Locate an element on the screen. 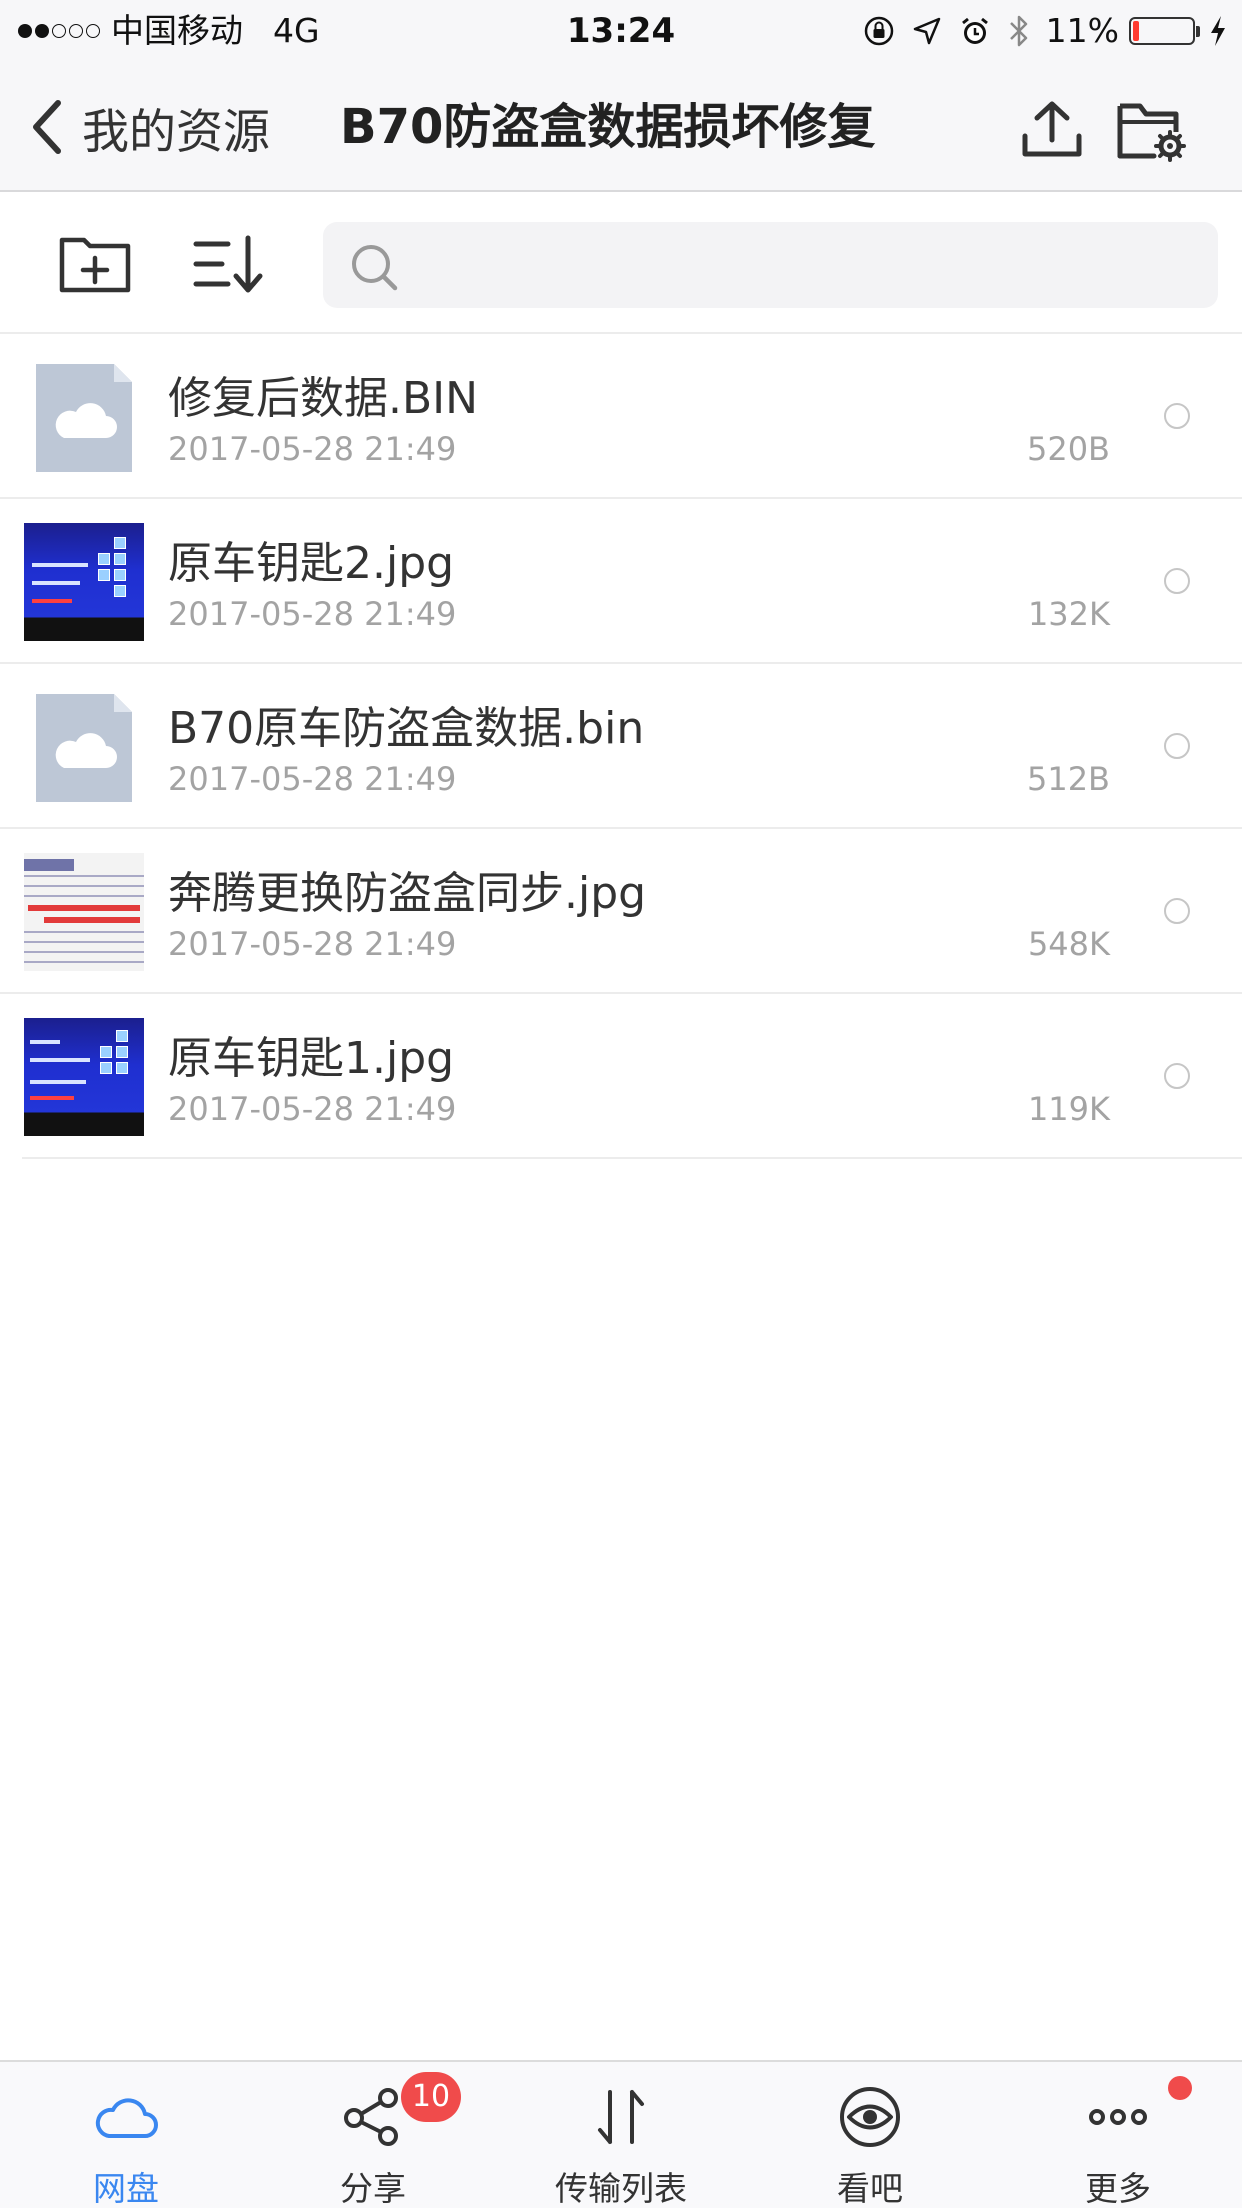  file-row: 原车钥匙2.jpg 2017-05-28 21:49 132K is located at coordinates (621, 581).